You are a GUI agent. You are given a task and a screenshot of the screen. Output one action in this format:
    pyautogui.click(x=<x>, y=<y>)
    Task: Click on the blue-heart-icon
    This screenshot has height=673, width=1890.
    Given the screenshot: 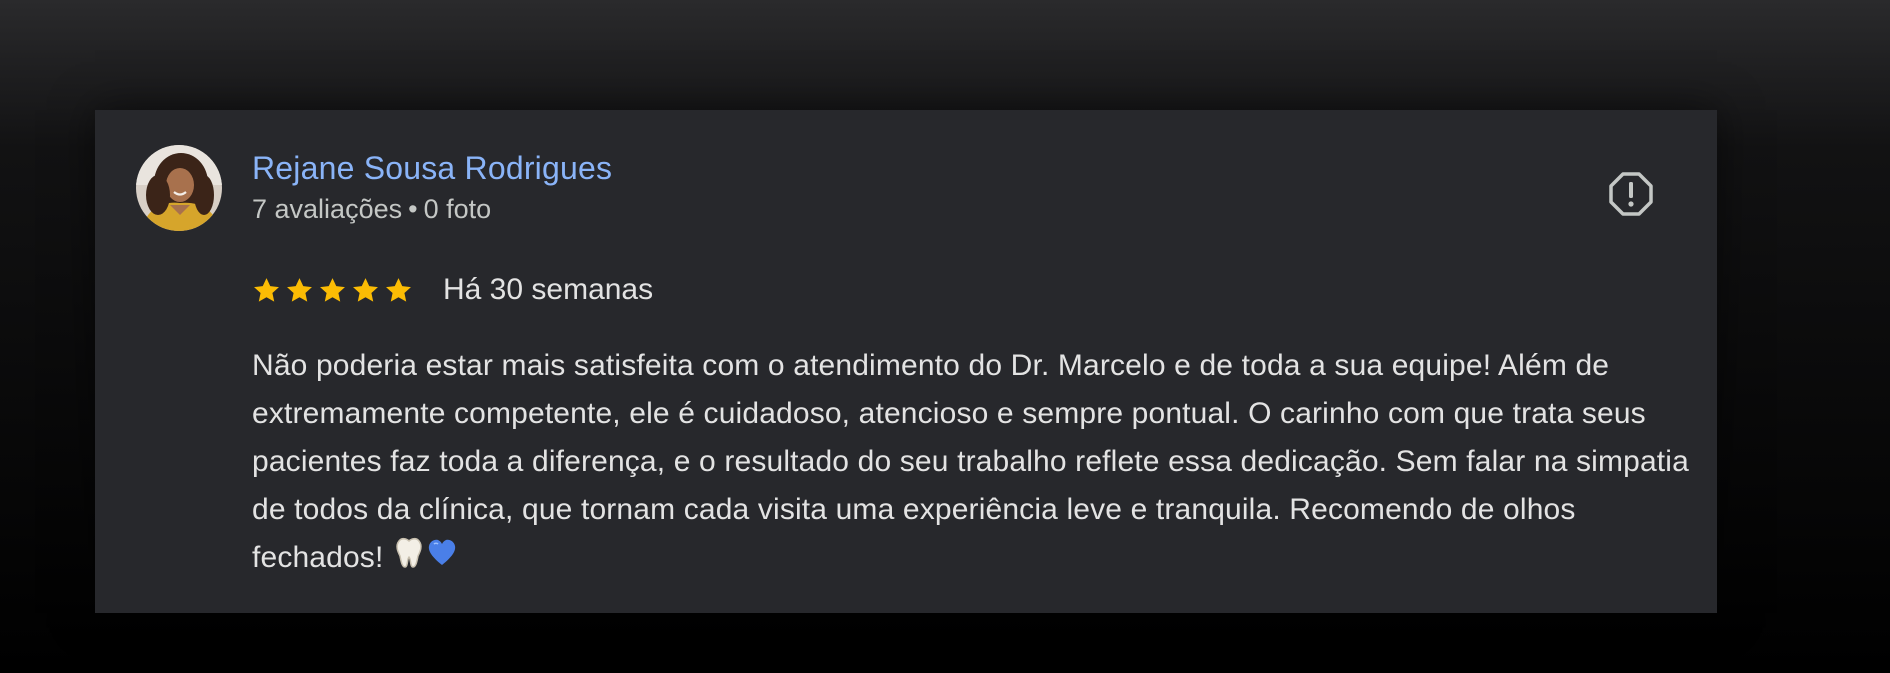 What is the action you would take?
    pyautogui.click(x=442, y=559)
    